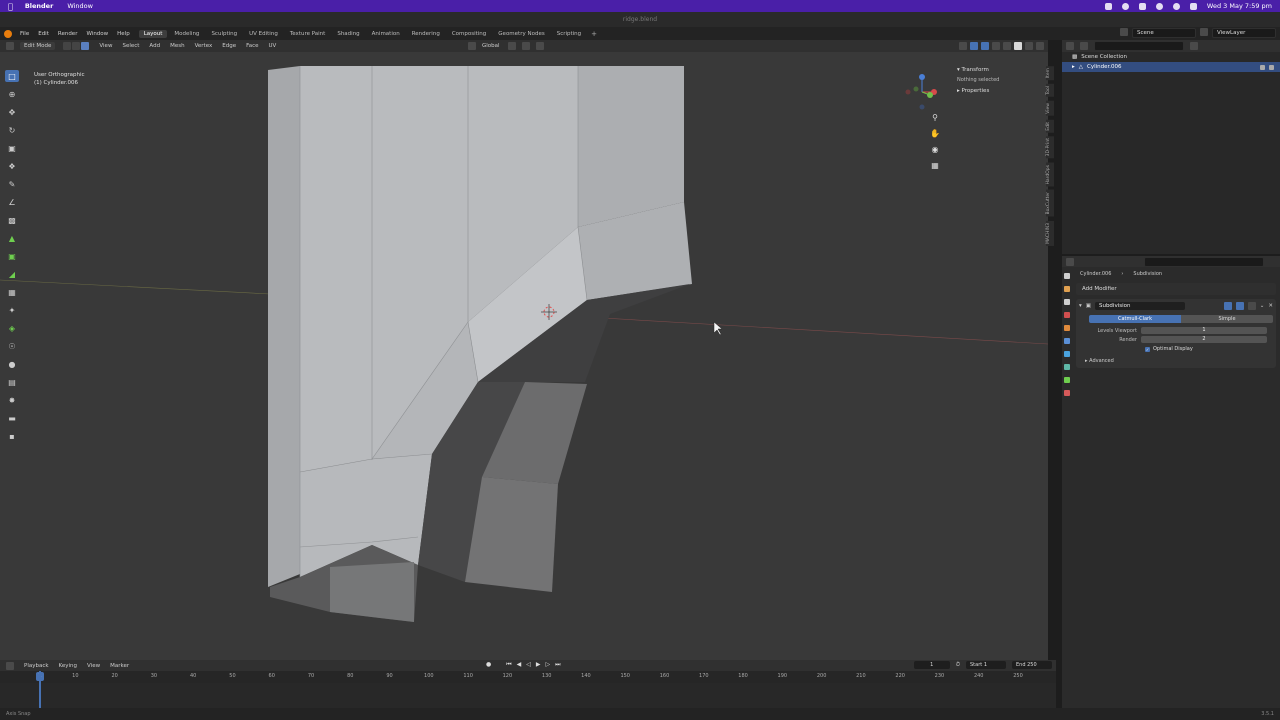  Describe the element at coordinates (488, 665) in the screenshot. I see `record-icon: ●` at that location.